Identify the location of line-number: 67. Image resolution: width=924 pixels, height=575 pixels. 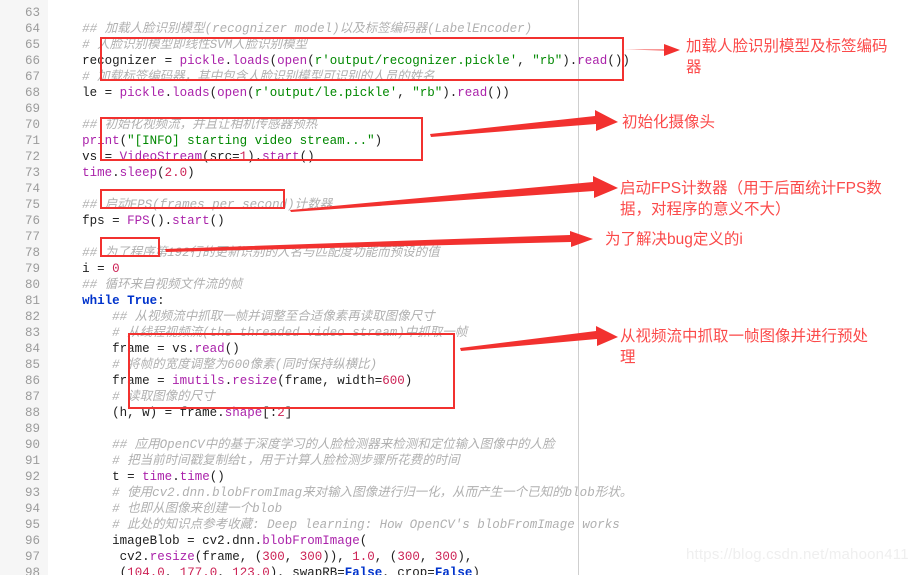
(32, 77).